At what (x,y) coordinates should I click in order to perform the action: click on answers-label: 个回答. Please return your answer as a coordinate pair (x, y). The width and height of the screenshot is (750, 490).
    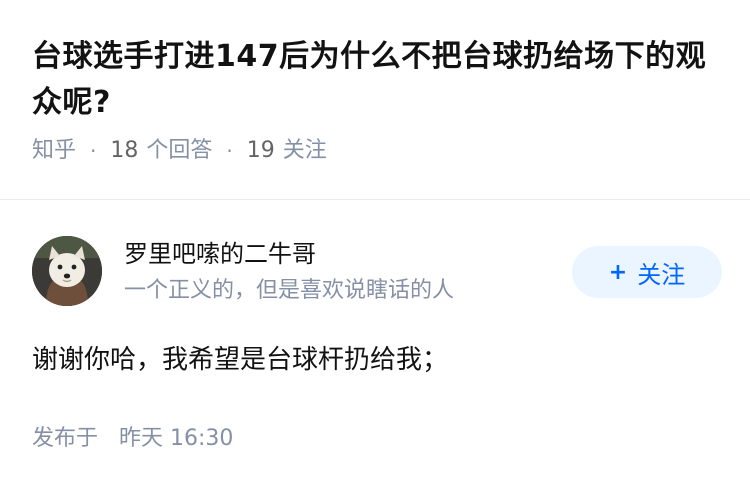
    Looking at the image, I should click on (179, 151).